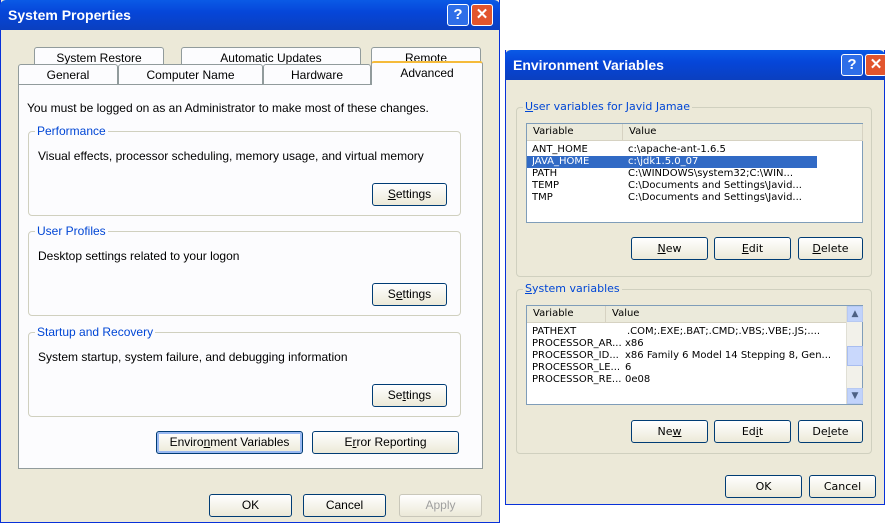  I want to click on label-rest: t, so click(761, 431).